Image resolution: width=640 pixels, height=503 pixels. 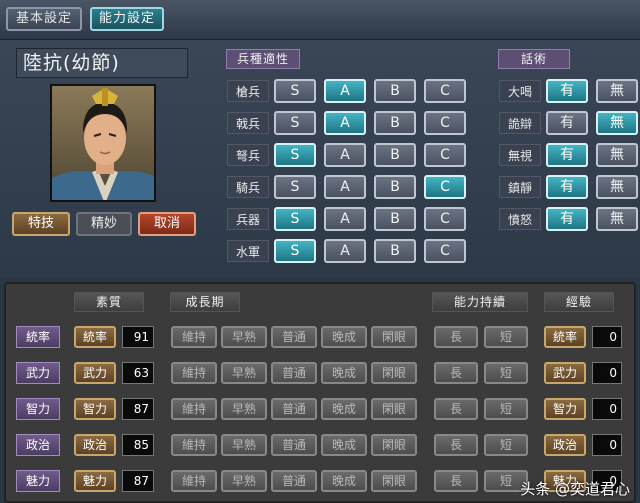 What do you see at coordinates (104, 224) in the screenshot?
I see `skill-value: 精妙` at bounding box center [104, 224].